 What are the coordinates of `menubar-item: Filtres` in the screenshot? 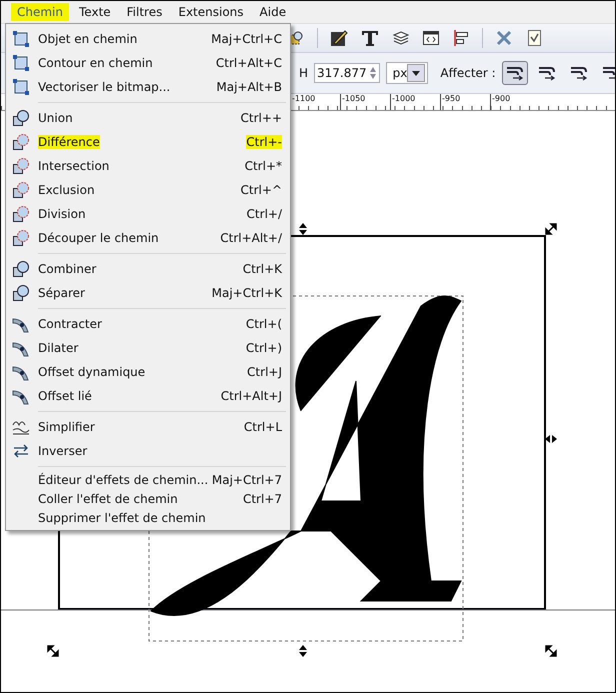 It's located at (144, 12).